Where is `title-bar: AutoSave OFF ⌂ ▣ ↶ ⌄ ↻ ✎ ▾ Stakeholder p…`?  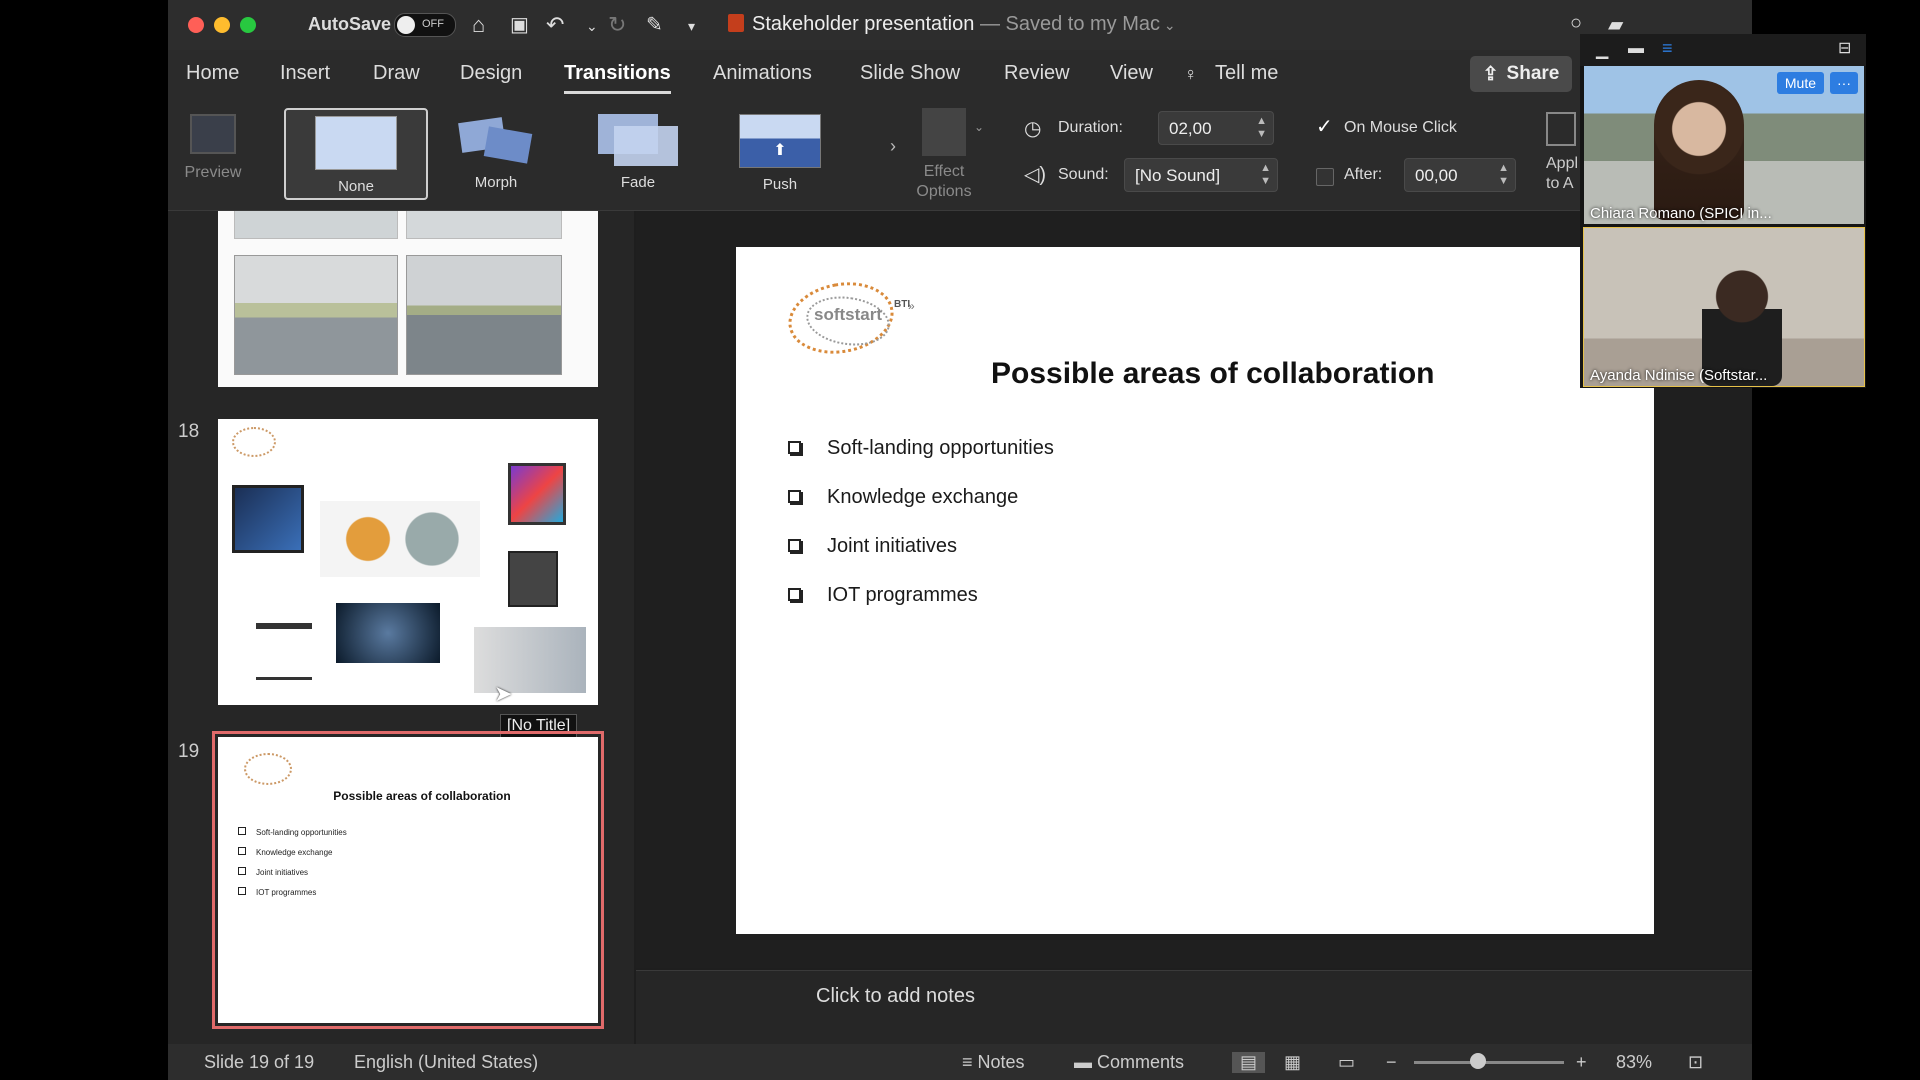 title-bar: AutoSave OFF ⌂ ▣ ↶ ⌄ ↻ ✎ ▾ Stakeholder p… is located at coordinates (960, 25).